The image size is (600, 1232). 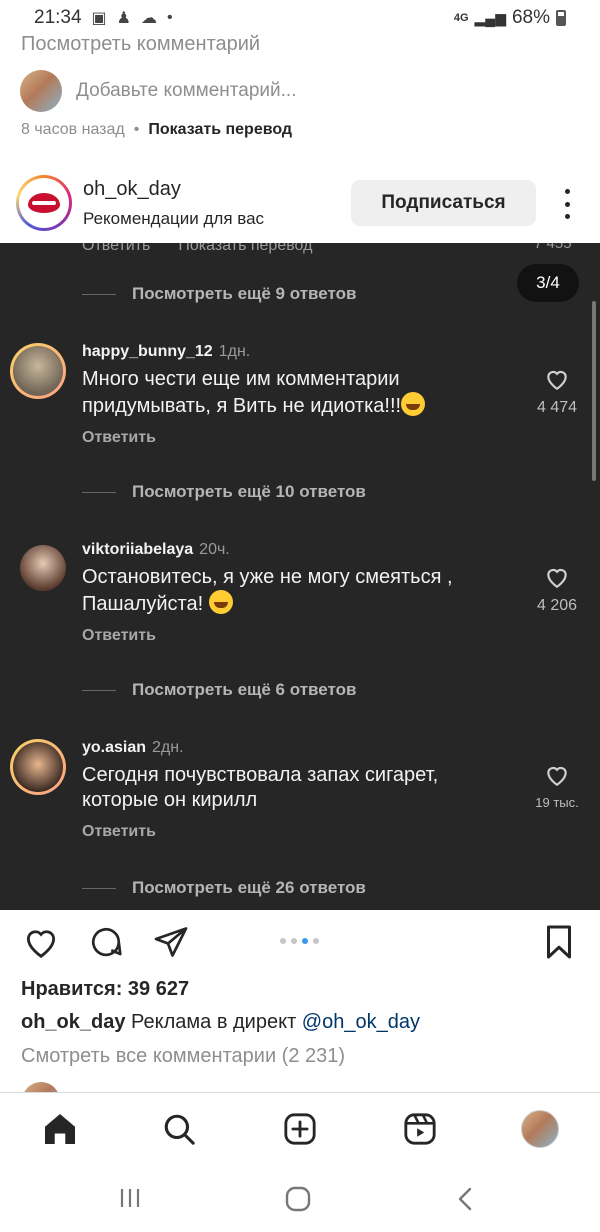 I want to click on comment-like: 4 474, so click(x=557, y=392).